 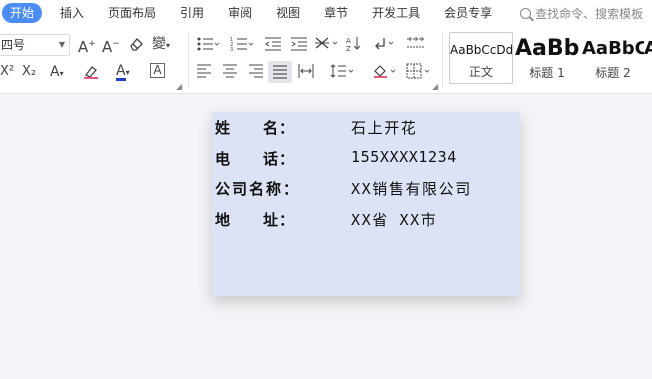 I want to click on clear-format-icon, so click(x=136, y=46).